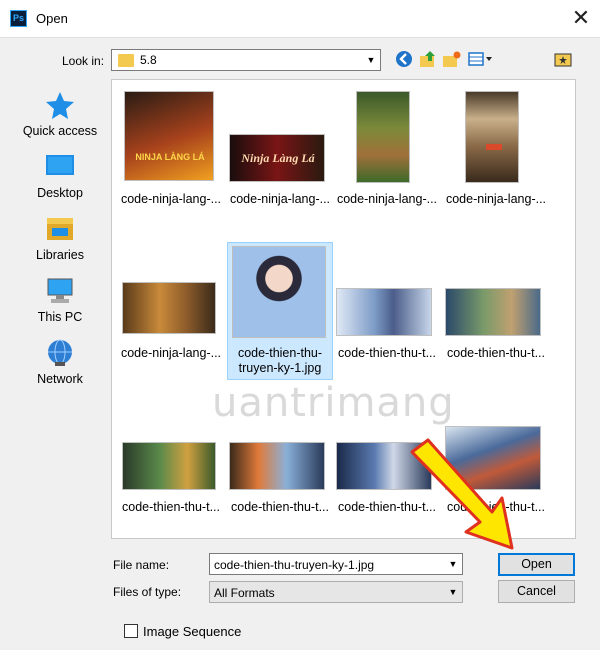 This screenshot has width=600, height=650. What do you see at coordinates (52, 18) in the screenshot?
I see `window-title: Open` at bounding box center [52, 18].